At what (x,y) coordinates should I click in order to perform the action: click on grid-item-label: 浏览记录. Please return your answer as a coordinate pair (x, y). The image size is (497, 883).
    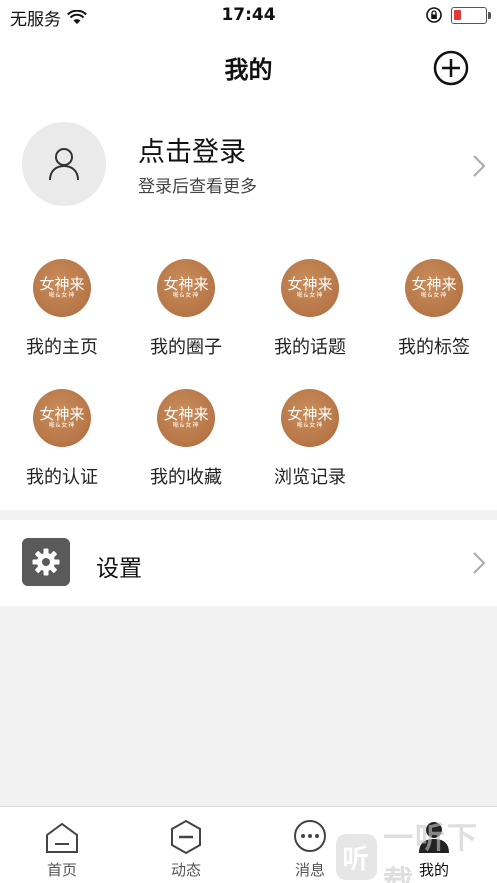
    Looking at the image, I should click on (310, 477).